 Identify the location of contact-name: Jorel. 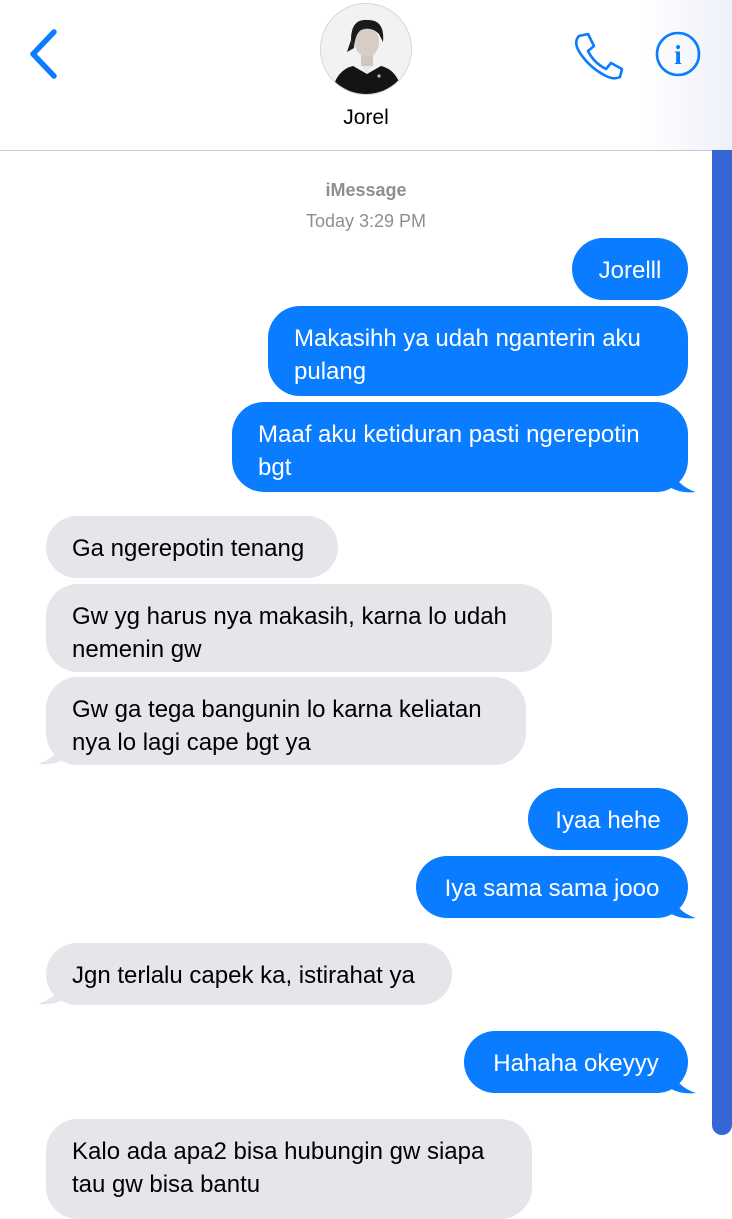
(366, 118).